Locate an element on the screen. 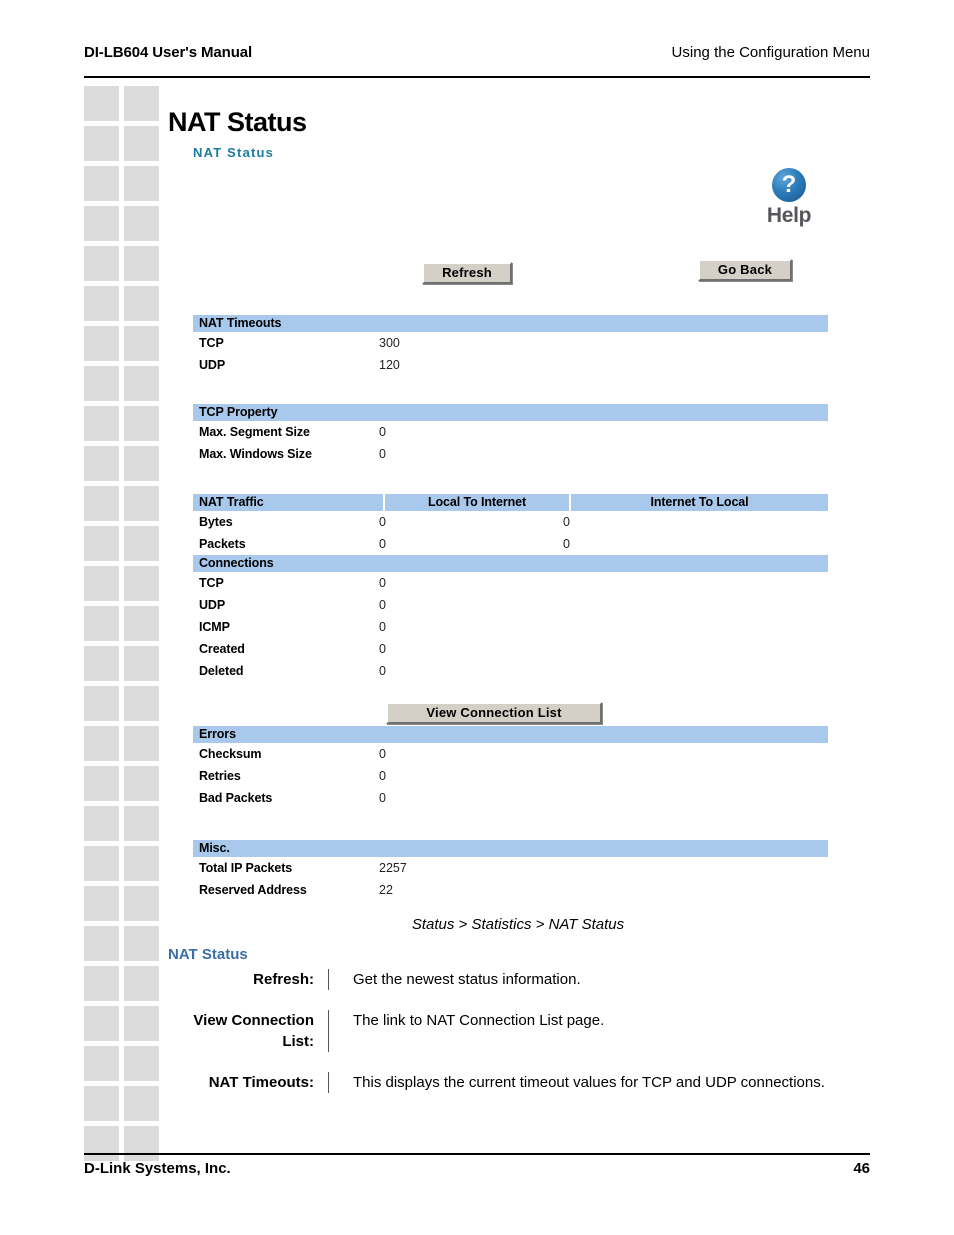 The image size is (954, 1235). go-back-button: Go Back is located at coordinates (745, 270).